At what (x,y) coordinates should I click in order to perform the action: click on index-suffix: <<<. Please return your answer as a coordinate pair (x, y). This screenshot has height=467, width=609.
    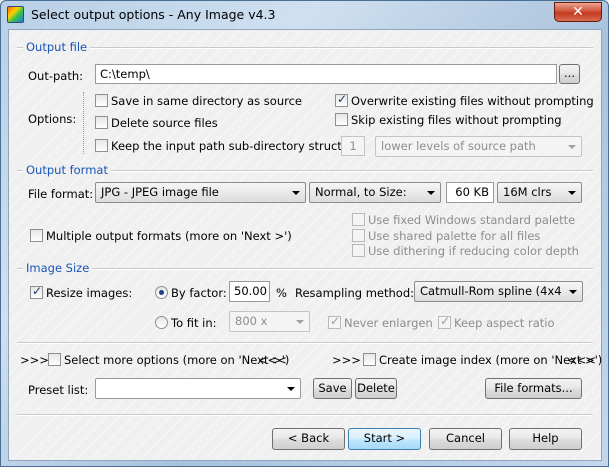
    Looking at the image, I should click on (581, 360).